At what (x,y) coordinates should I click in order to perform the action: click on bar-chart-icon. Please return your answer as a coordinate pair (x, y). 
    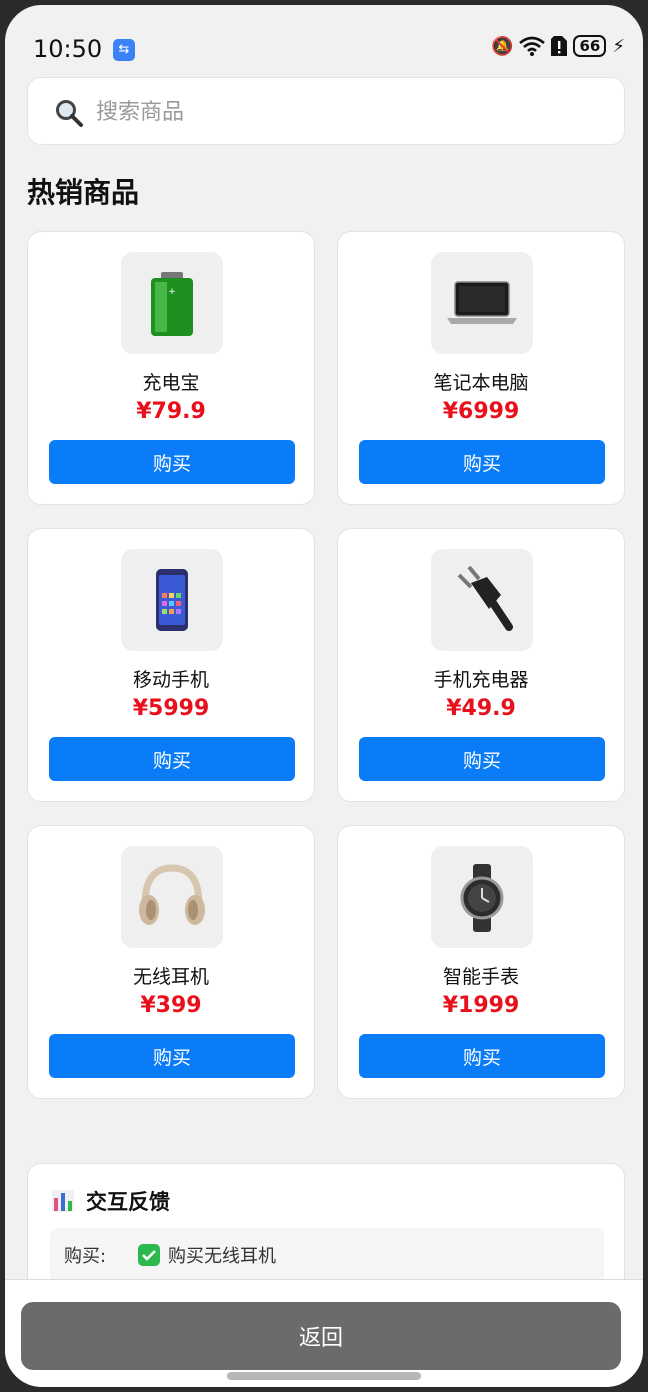
    Looking at the image, I should click on (63, 1201).